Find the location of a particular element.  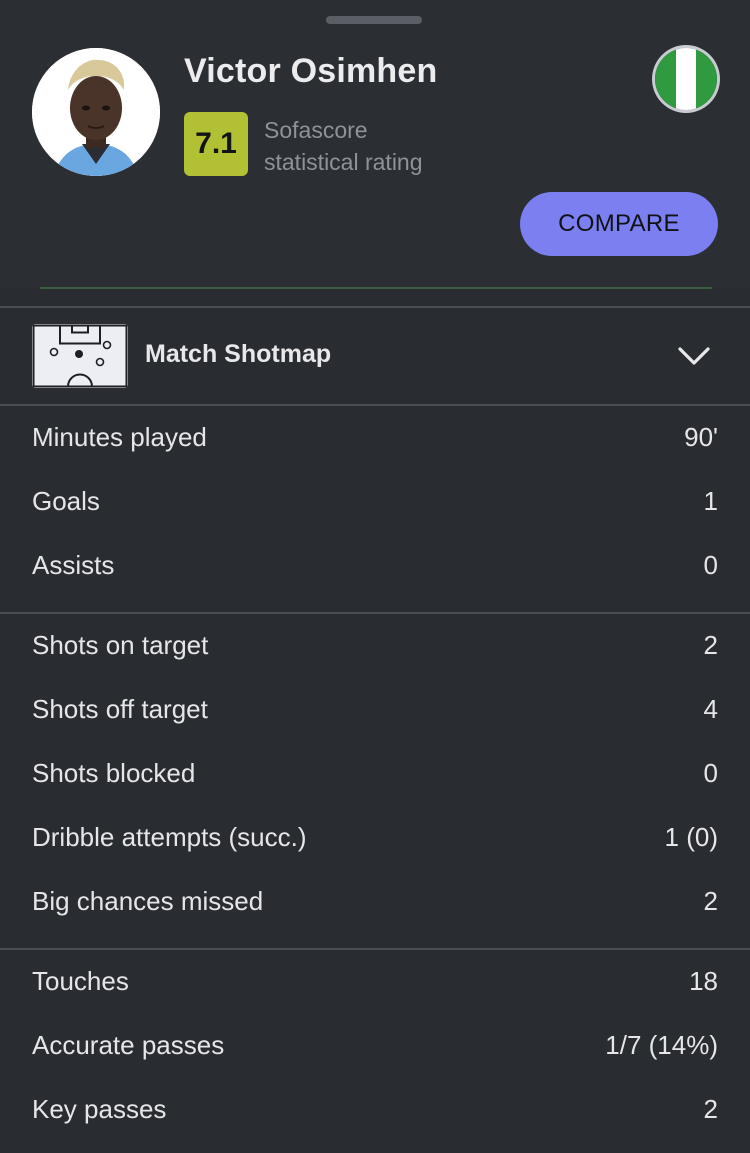

stat-row-touches: Touches 18 is located at coordinates (375, 982).